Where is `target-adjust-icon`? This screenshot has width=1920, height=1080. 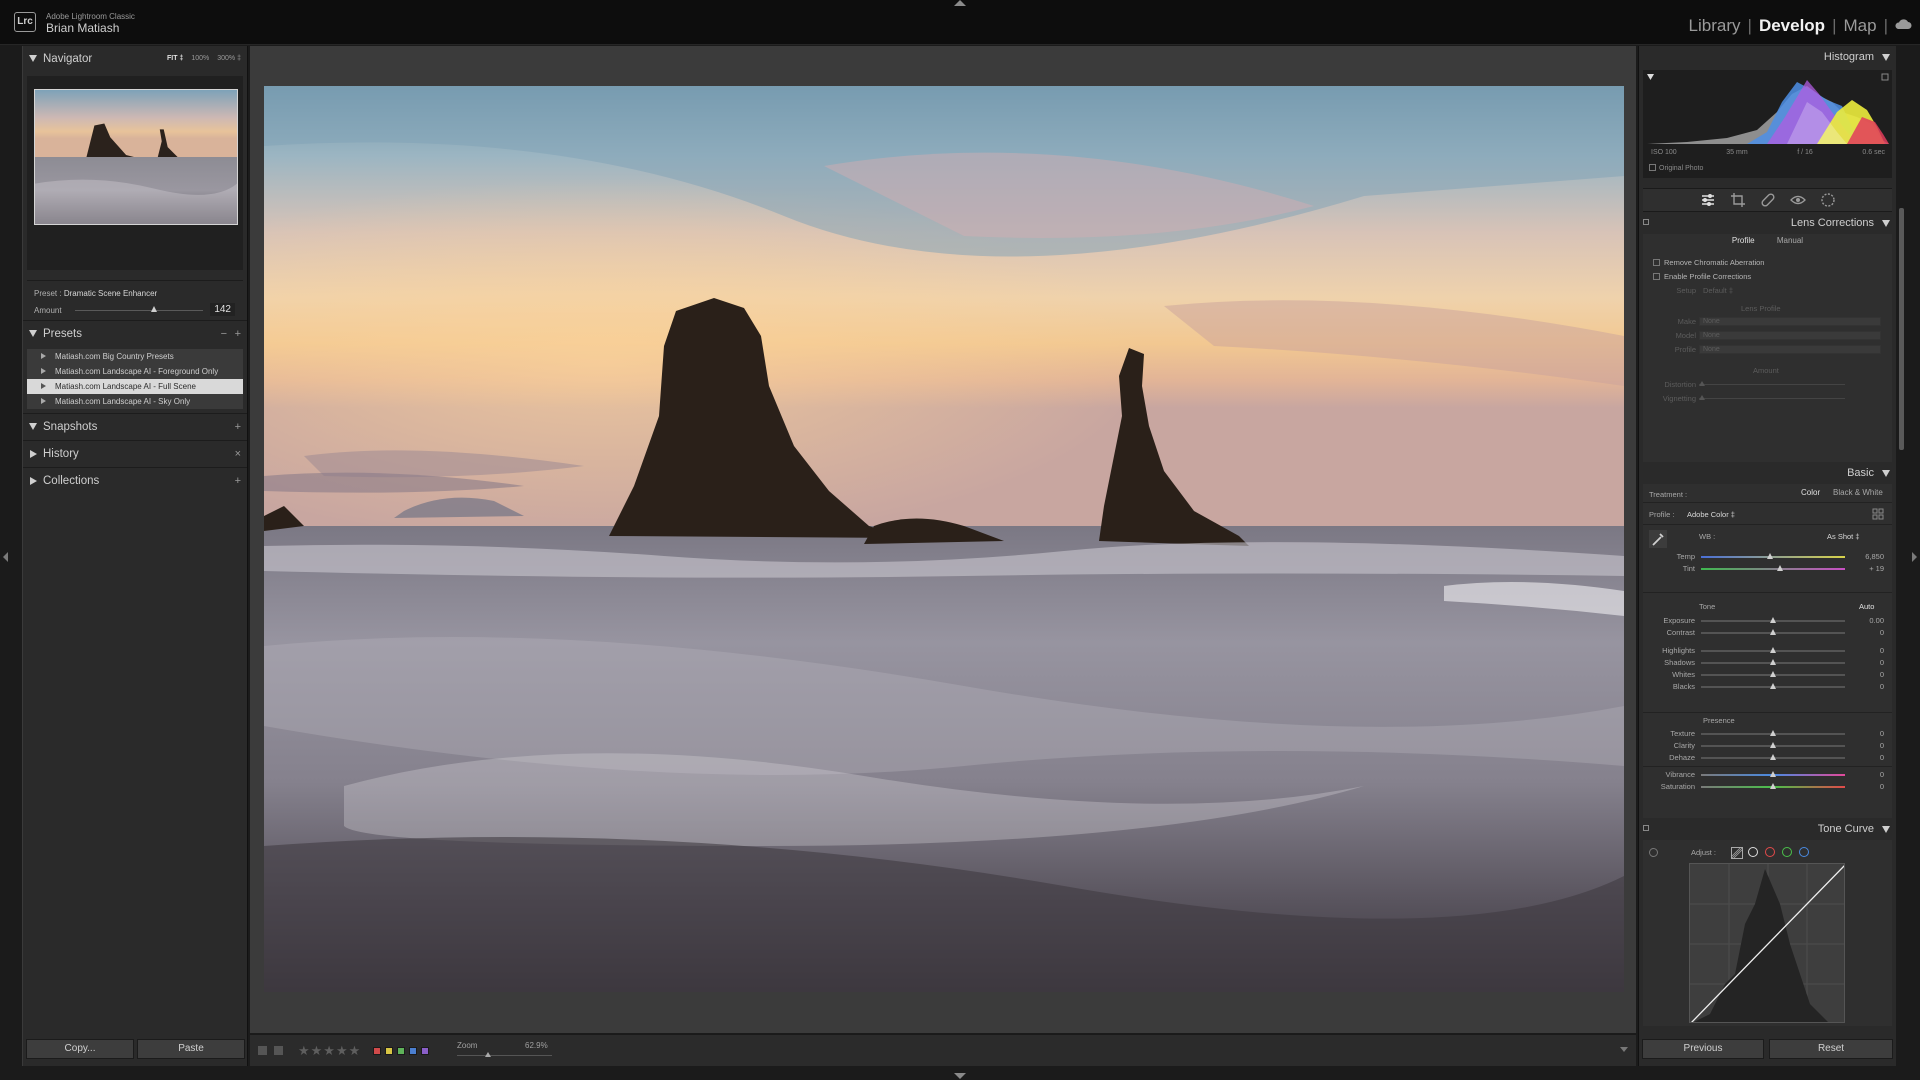
target-adjust-icon is located at coordinates (1653, 852).